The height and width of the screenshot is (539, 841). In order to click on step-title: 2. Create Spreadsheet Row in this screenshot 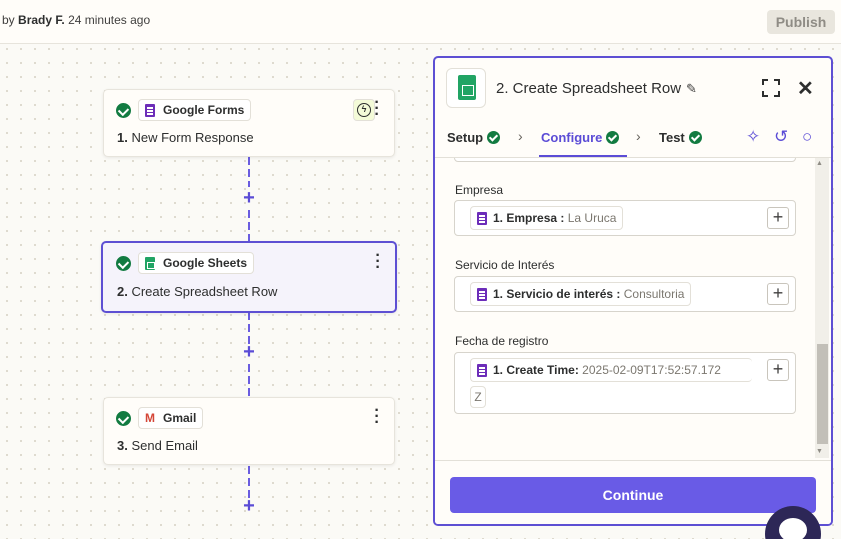, I will do `click(197, 291)`.